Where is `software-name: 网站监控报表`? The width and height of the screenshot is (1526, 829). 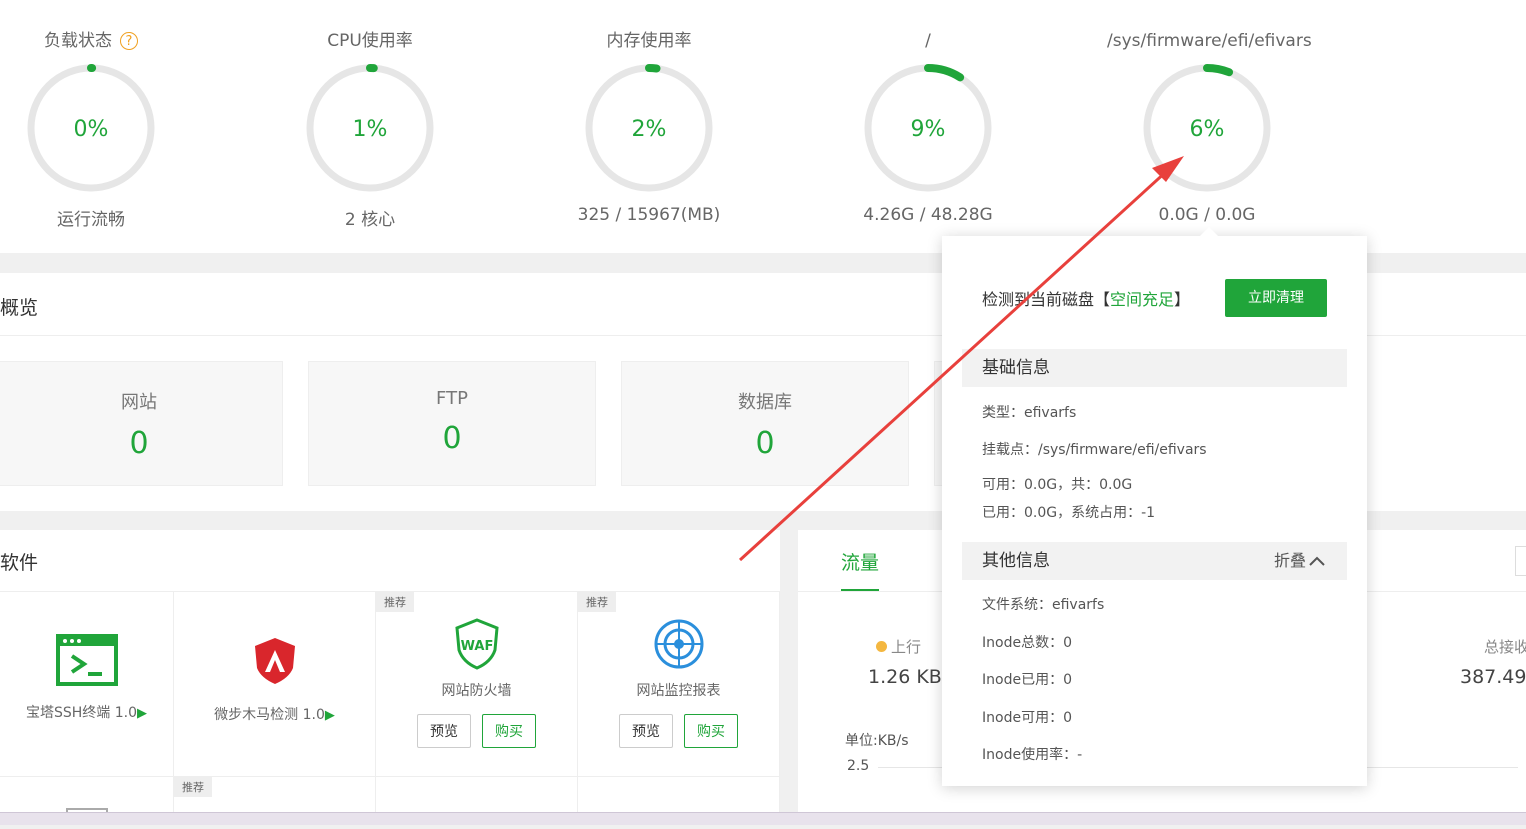
software-name: 网站监控报表 is located at coordinates (678, 691).